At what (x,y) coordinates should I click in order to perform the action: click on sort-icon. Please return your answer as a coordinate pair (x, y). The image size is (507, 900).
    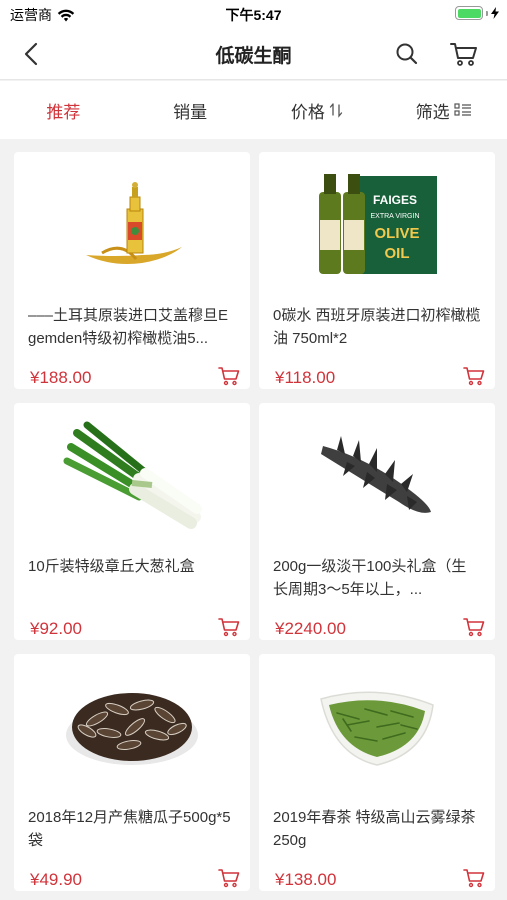
    Looking at the image, I should click on (336, 110).